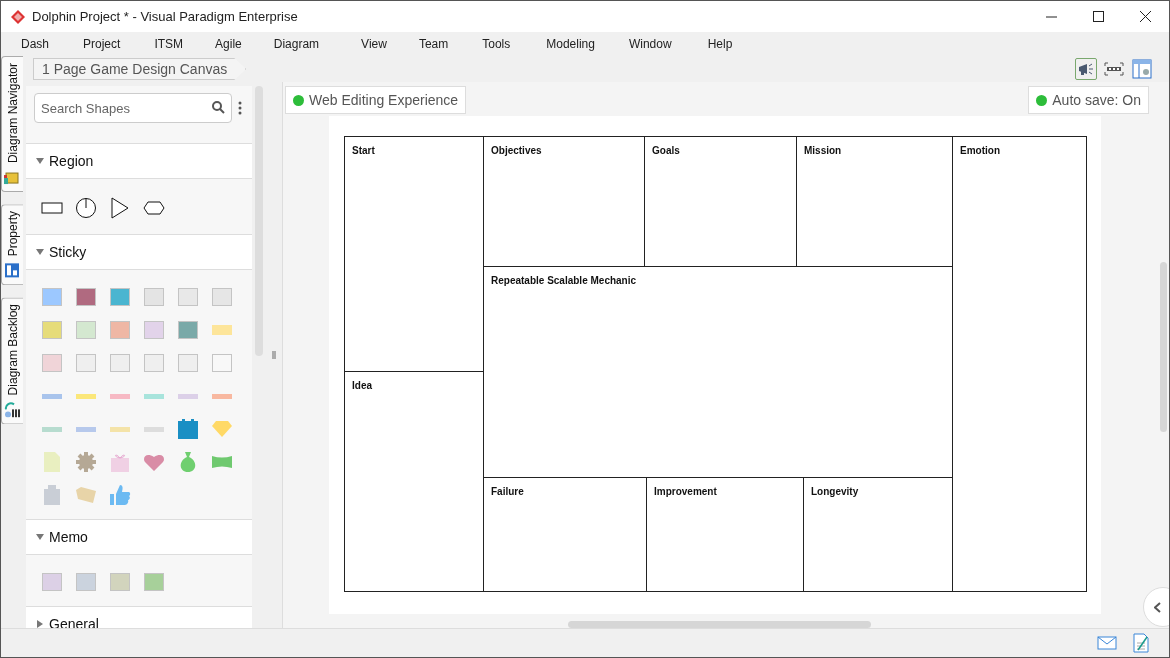  Describe the element at coordinates (12, 177) in the screenshot. I see `folder-icon` at that location.